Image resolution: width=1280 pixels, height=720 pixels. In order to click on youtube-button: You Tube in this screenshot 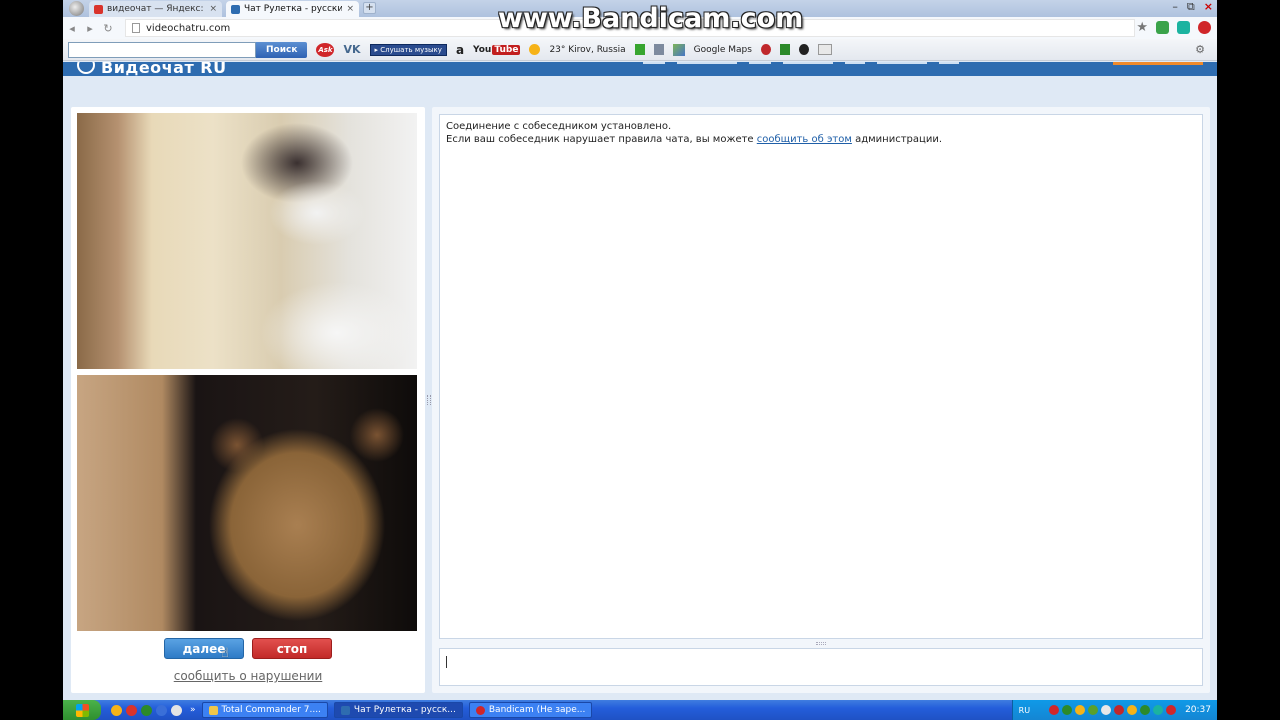, I will do `click(497, 49)`.